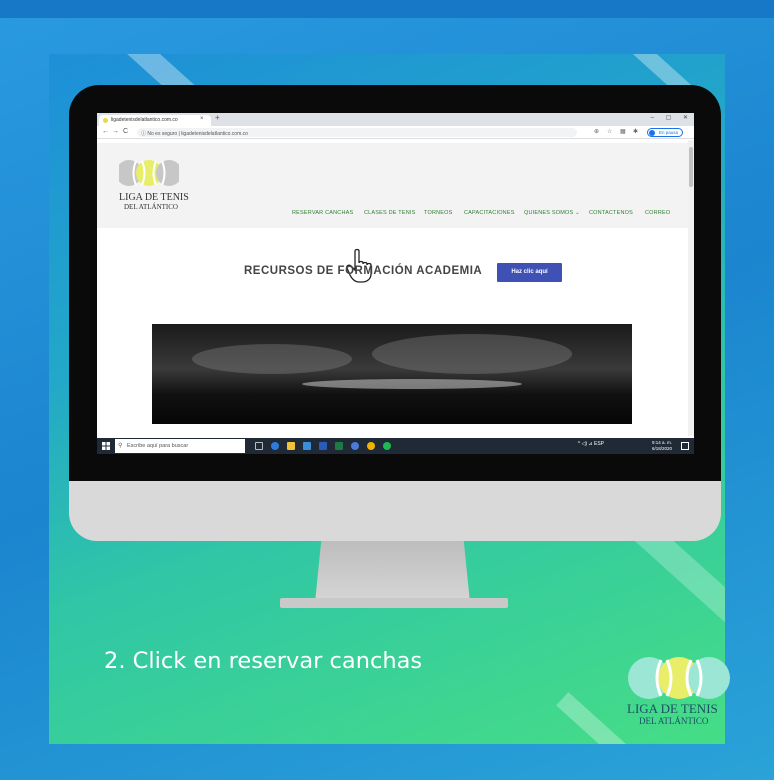 The width and height of the screenshot is (774, 780). Describe the element at coordinates (291, 446) in the screenshot. I see `file-explorer-icon` at that location.